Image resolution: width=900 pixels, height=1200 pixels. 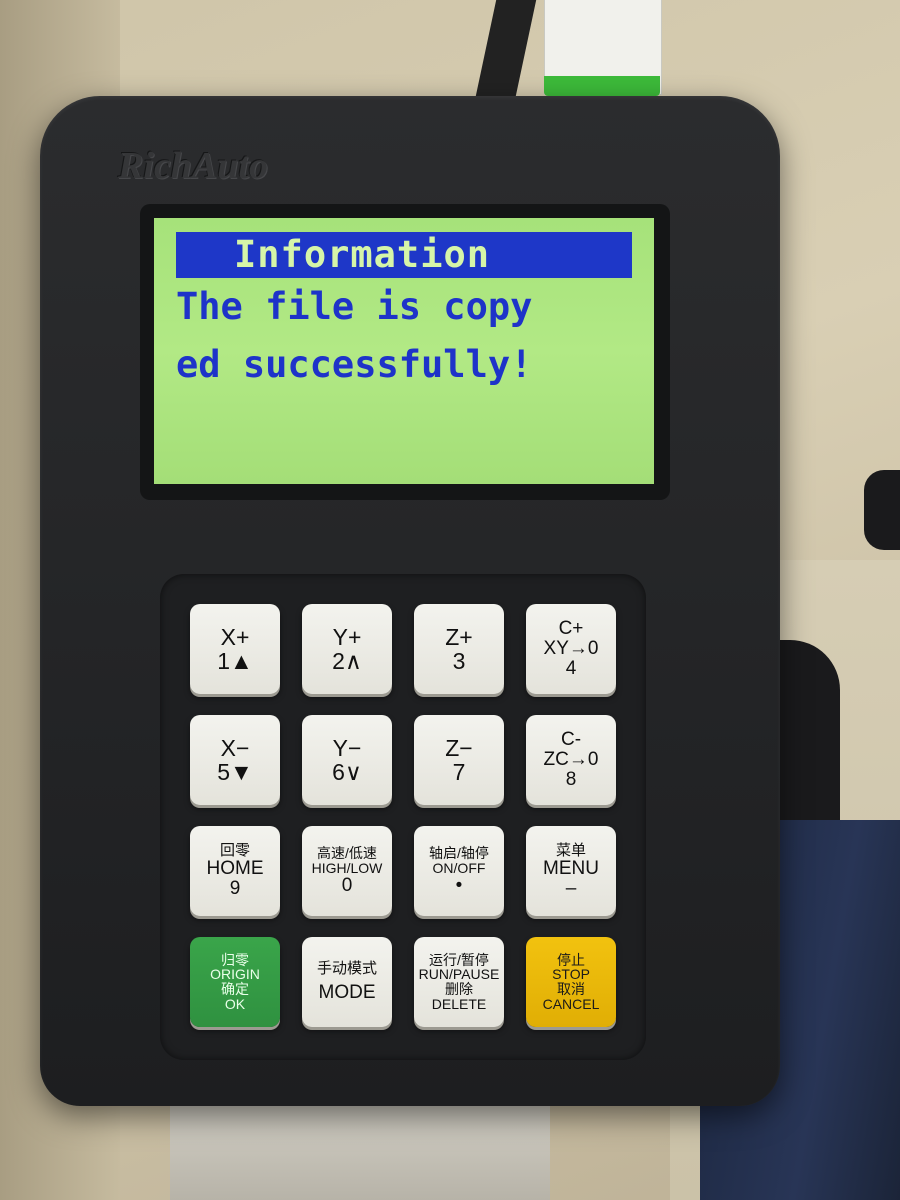 What do you see at coordinates (354, 306) in the screenshot?
I see `message-line-1: The file is copy` at bounding box center [354, 306].